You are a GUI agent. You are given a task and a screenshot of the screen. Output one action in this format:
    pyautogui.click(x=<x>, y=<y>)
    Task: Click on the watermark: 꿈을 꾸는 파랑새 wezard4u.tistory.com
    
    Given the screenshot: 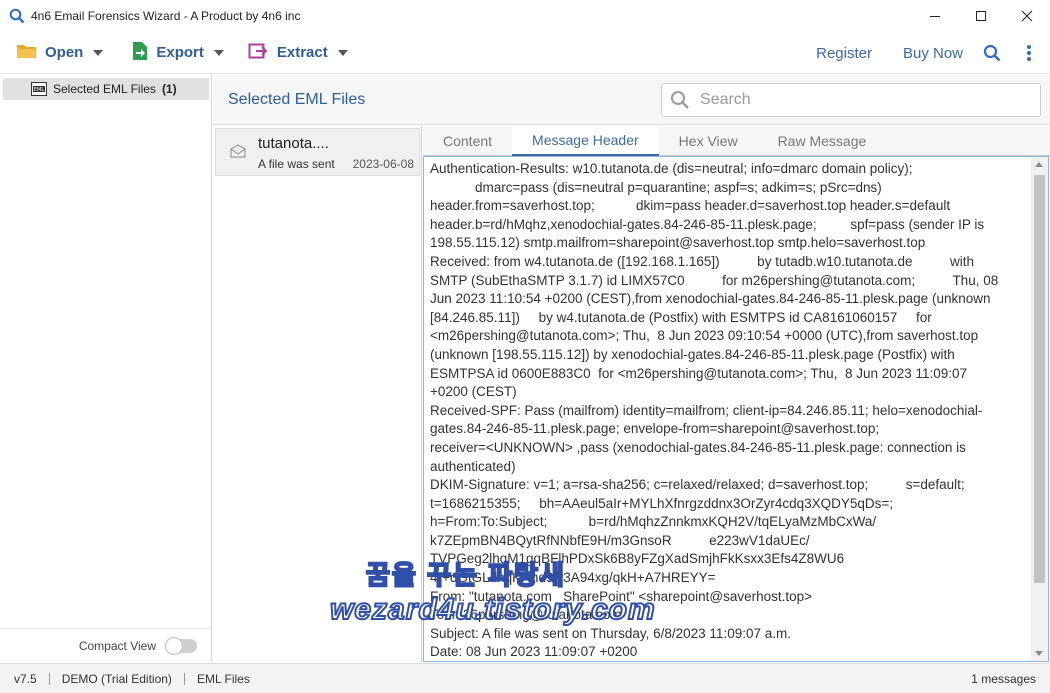 What is the action you would take?
    pyautogui.click(x=494, y=595)
    